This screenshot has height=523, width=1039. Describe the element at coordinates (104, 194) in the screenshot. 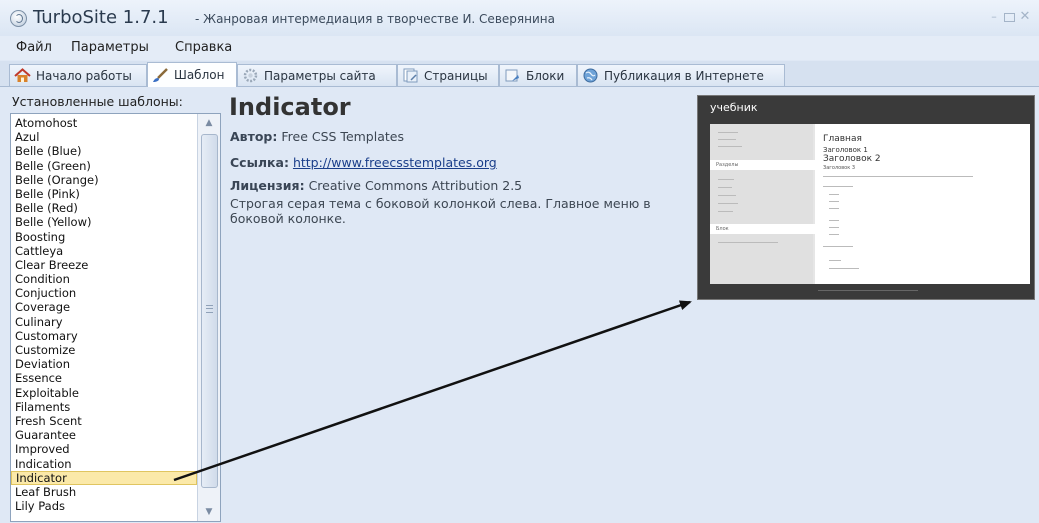

I see `list-item: Belle (Pink)` at that location.